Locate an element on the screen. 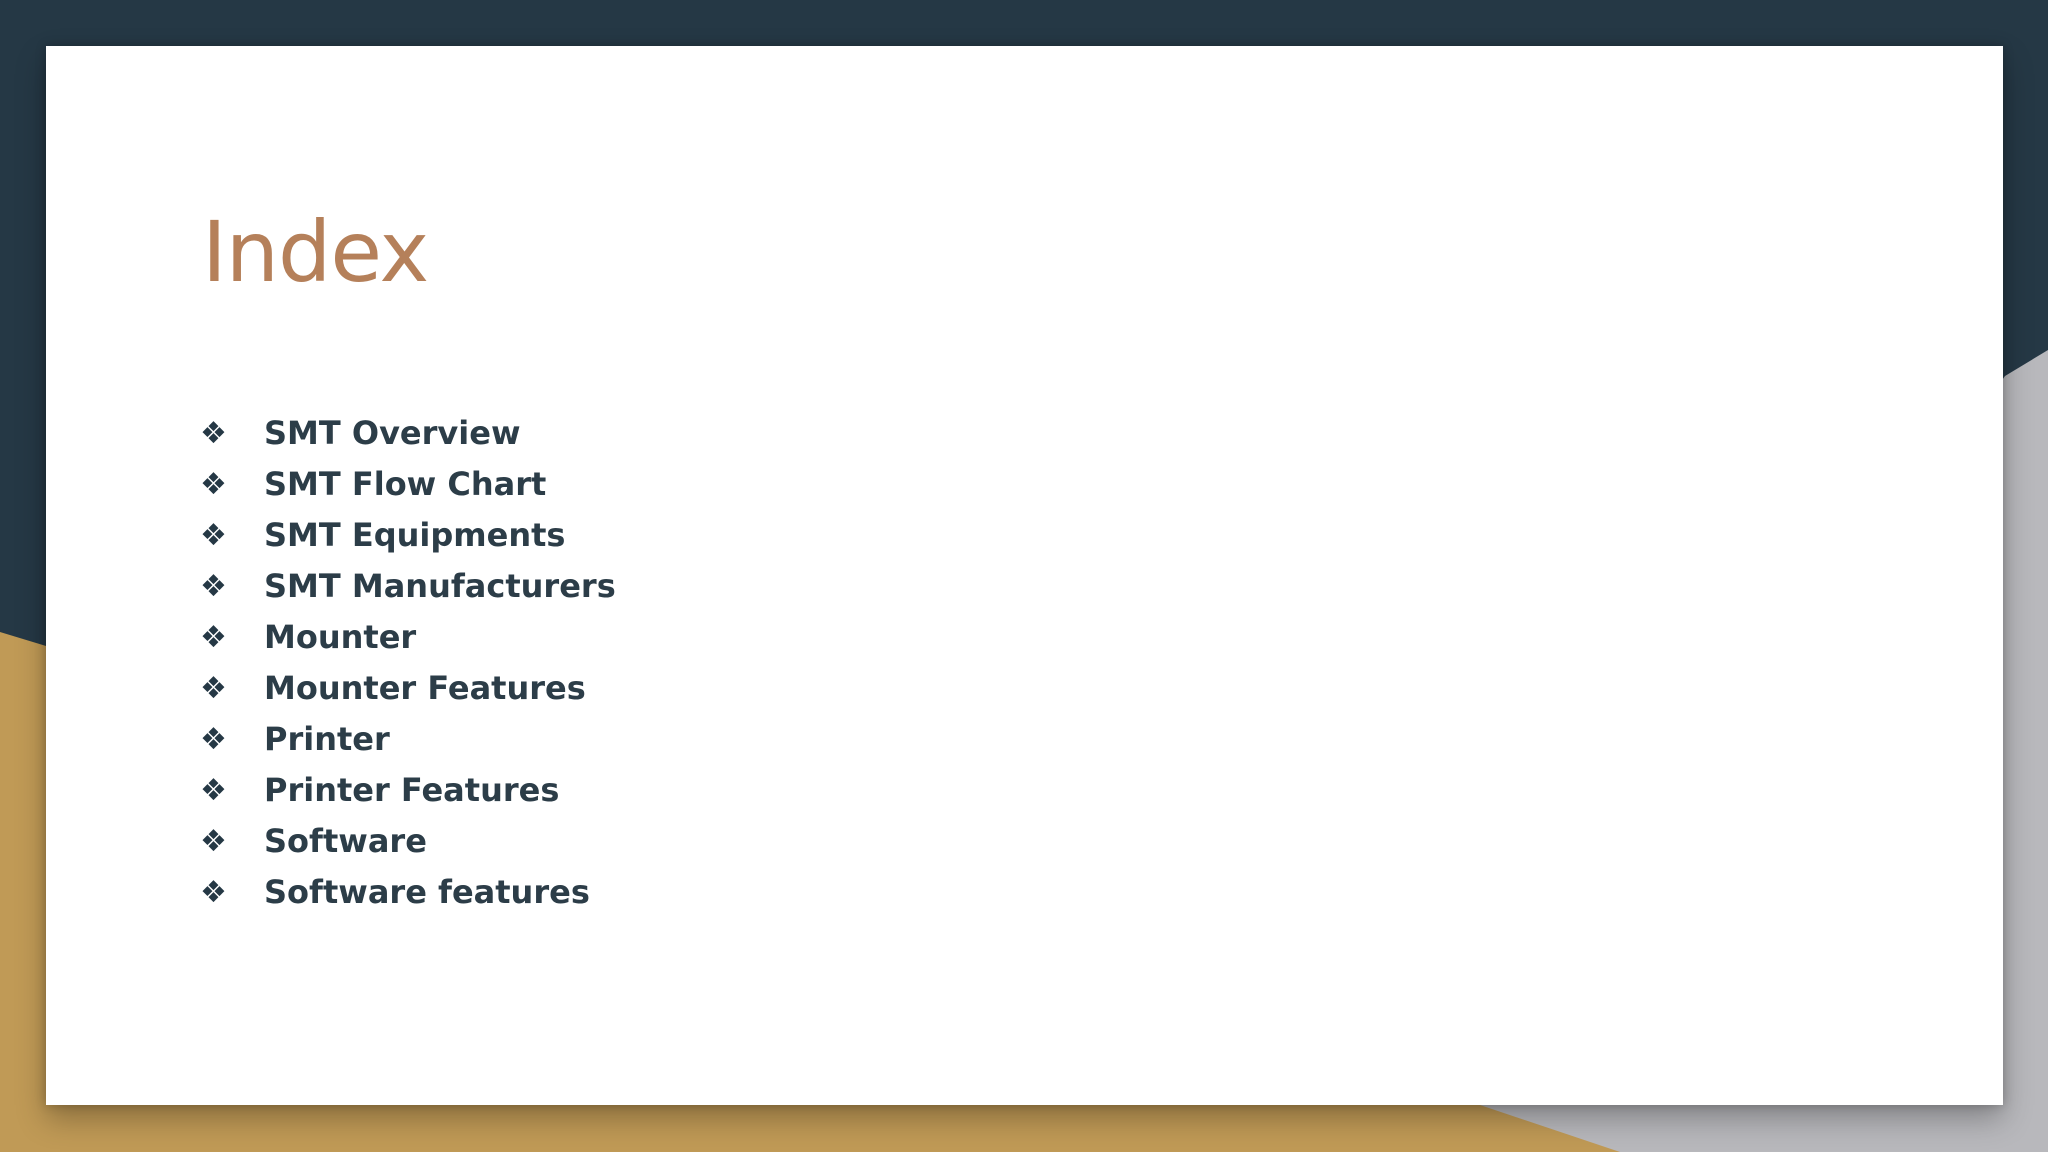 The image size is (2048, 1152). list-item-label: Printer is located at coordinates (327, 739).